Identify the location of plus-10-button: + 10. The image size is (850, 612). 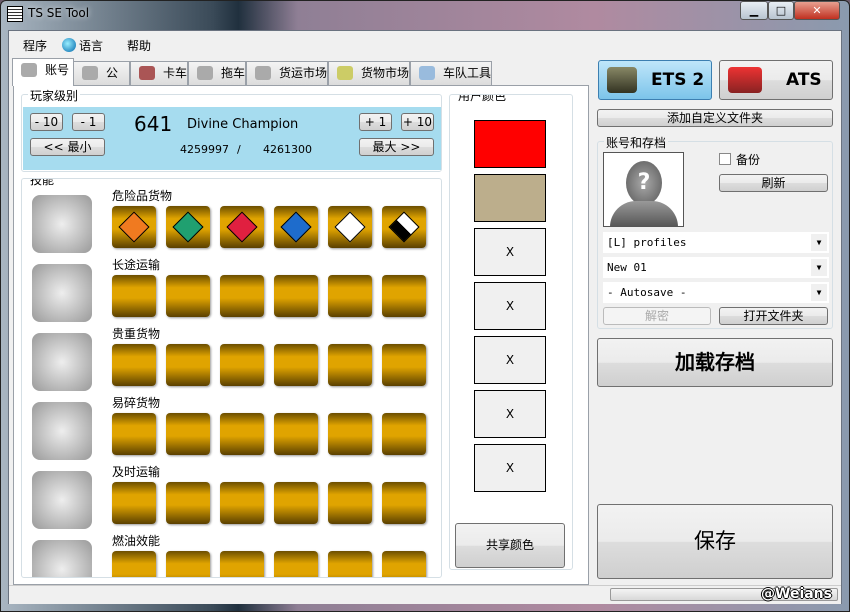
(417, 122).